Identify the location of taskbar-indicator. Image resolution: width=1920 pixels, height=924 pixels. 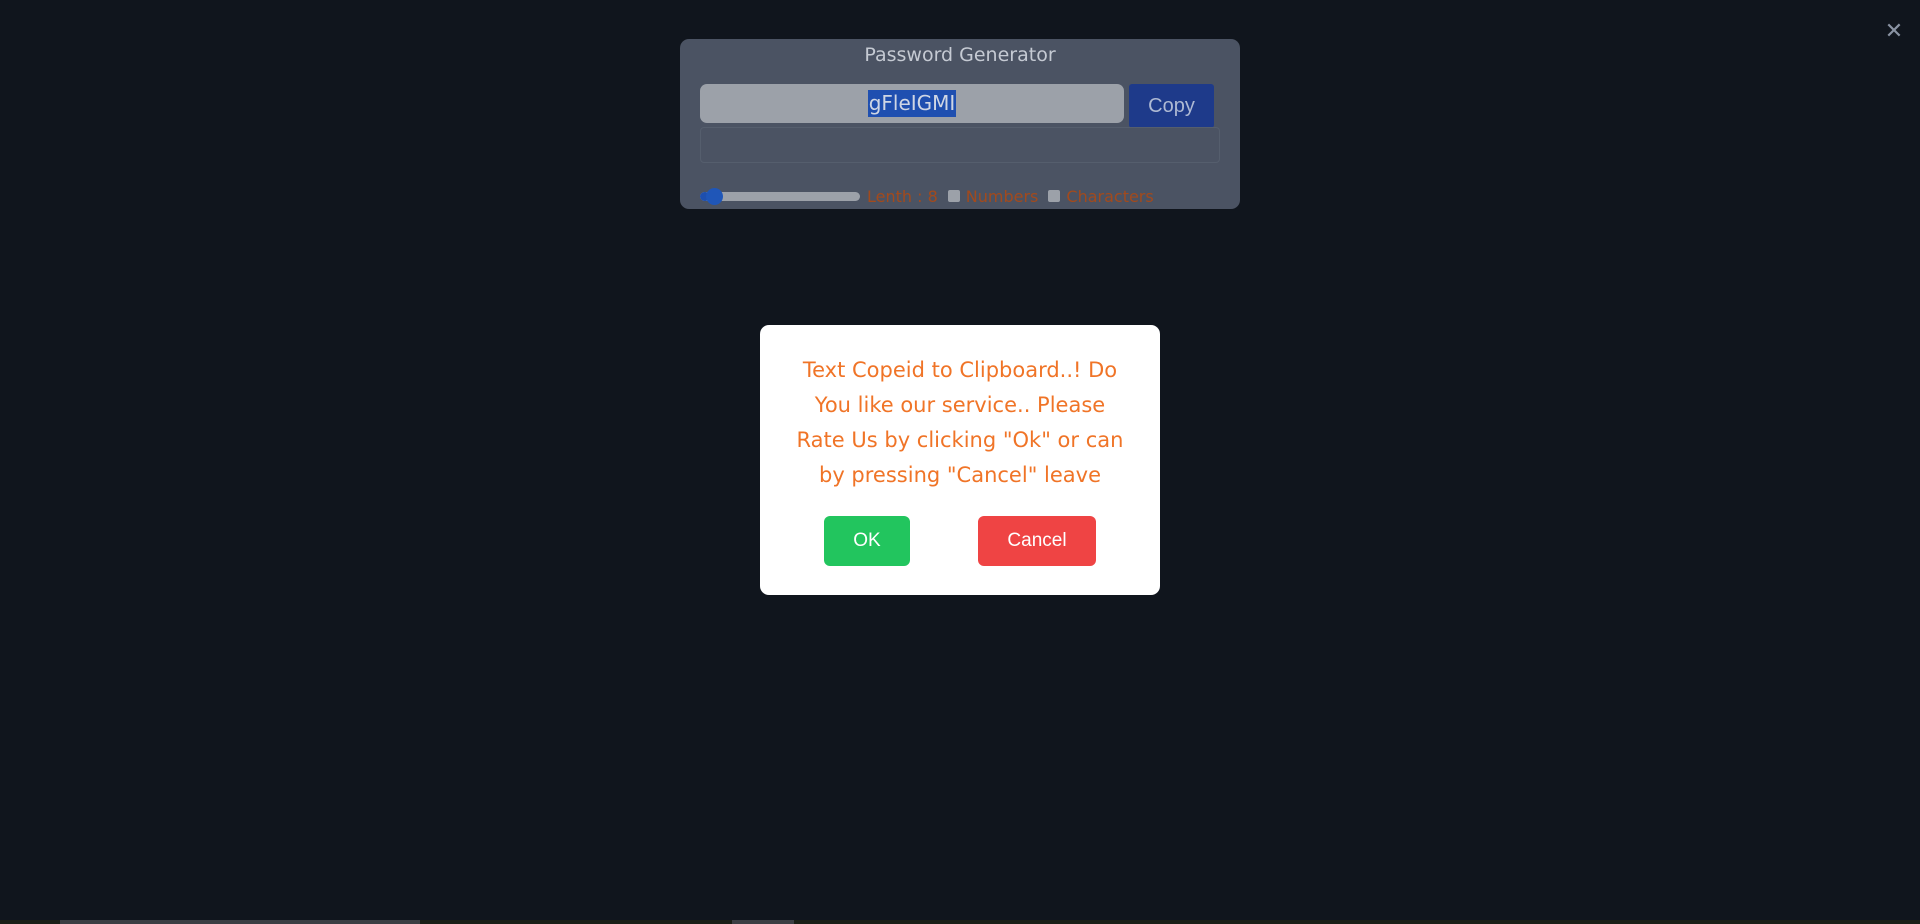
(763, 922).